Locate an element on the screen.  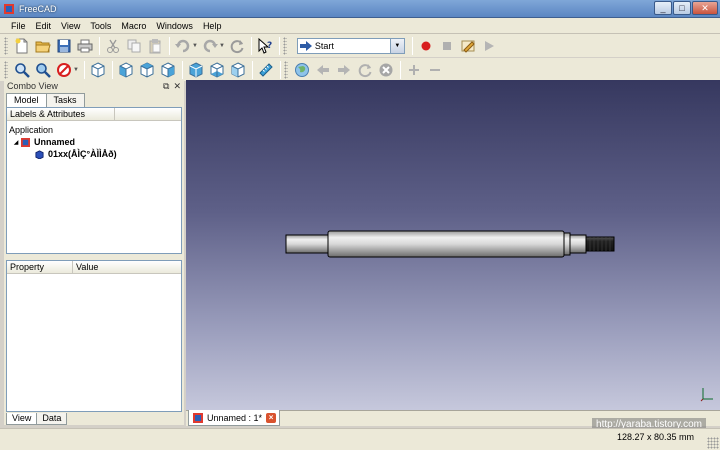
tab-model: Model is located at coordinates (26, 100).